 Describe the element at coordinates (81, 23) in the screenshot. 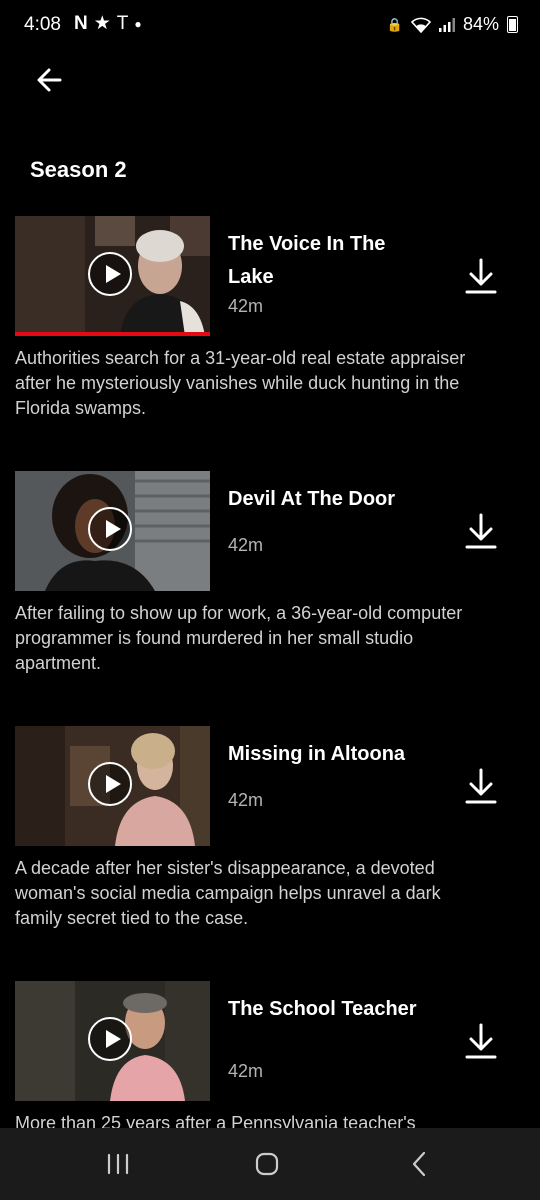

I see `netflix-notification-icon: N` at that location.